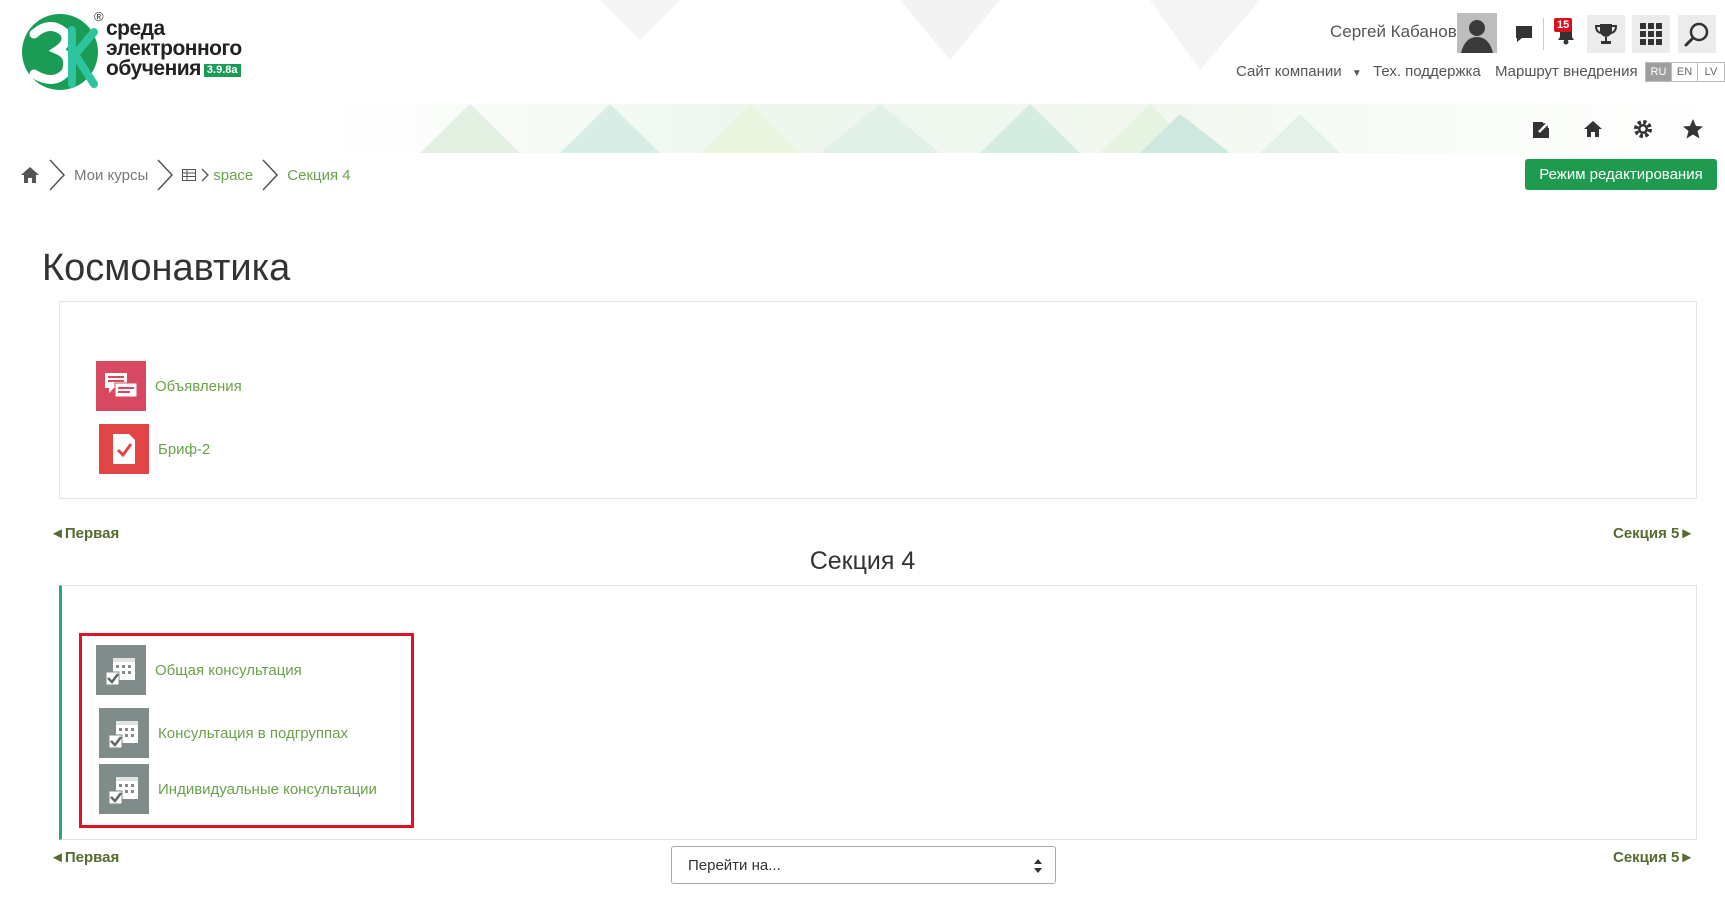  I want to click on page-title: Космонавтика, so click(166, 268).